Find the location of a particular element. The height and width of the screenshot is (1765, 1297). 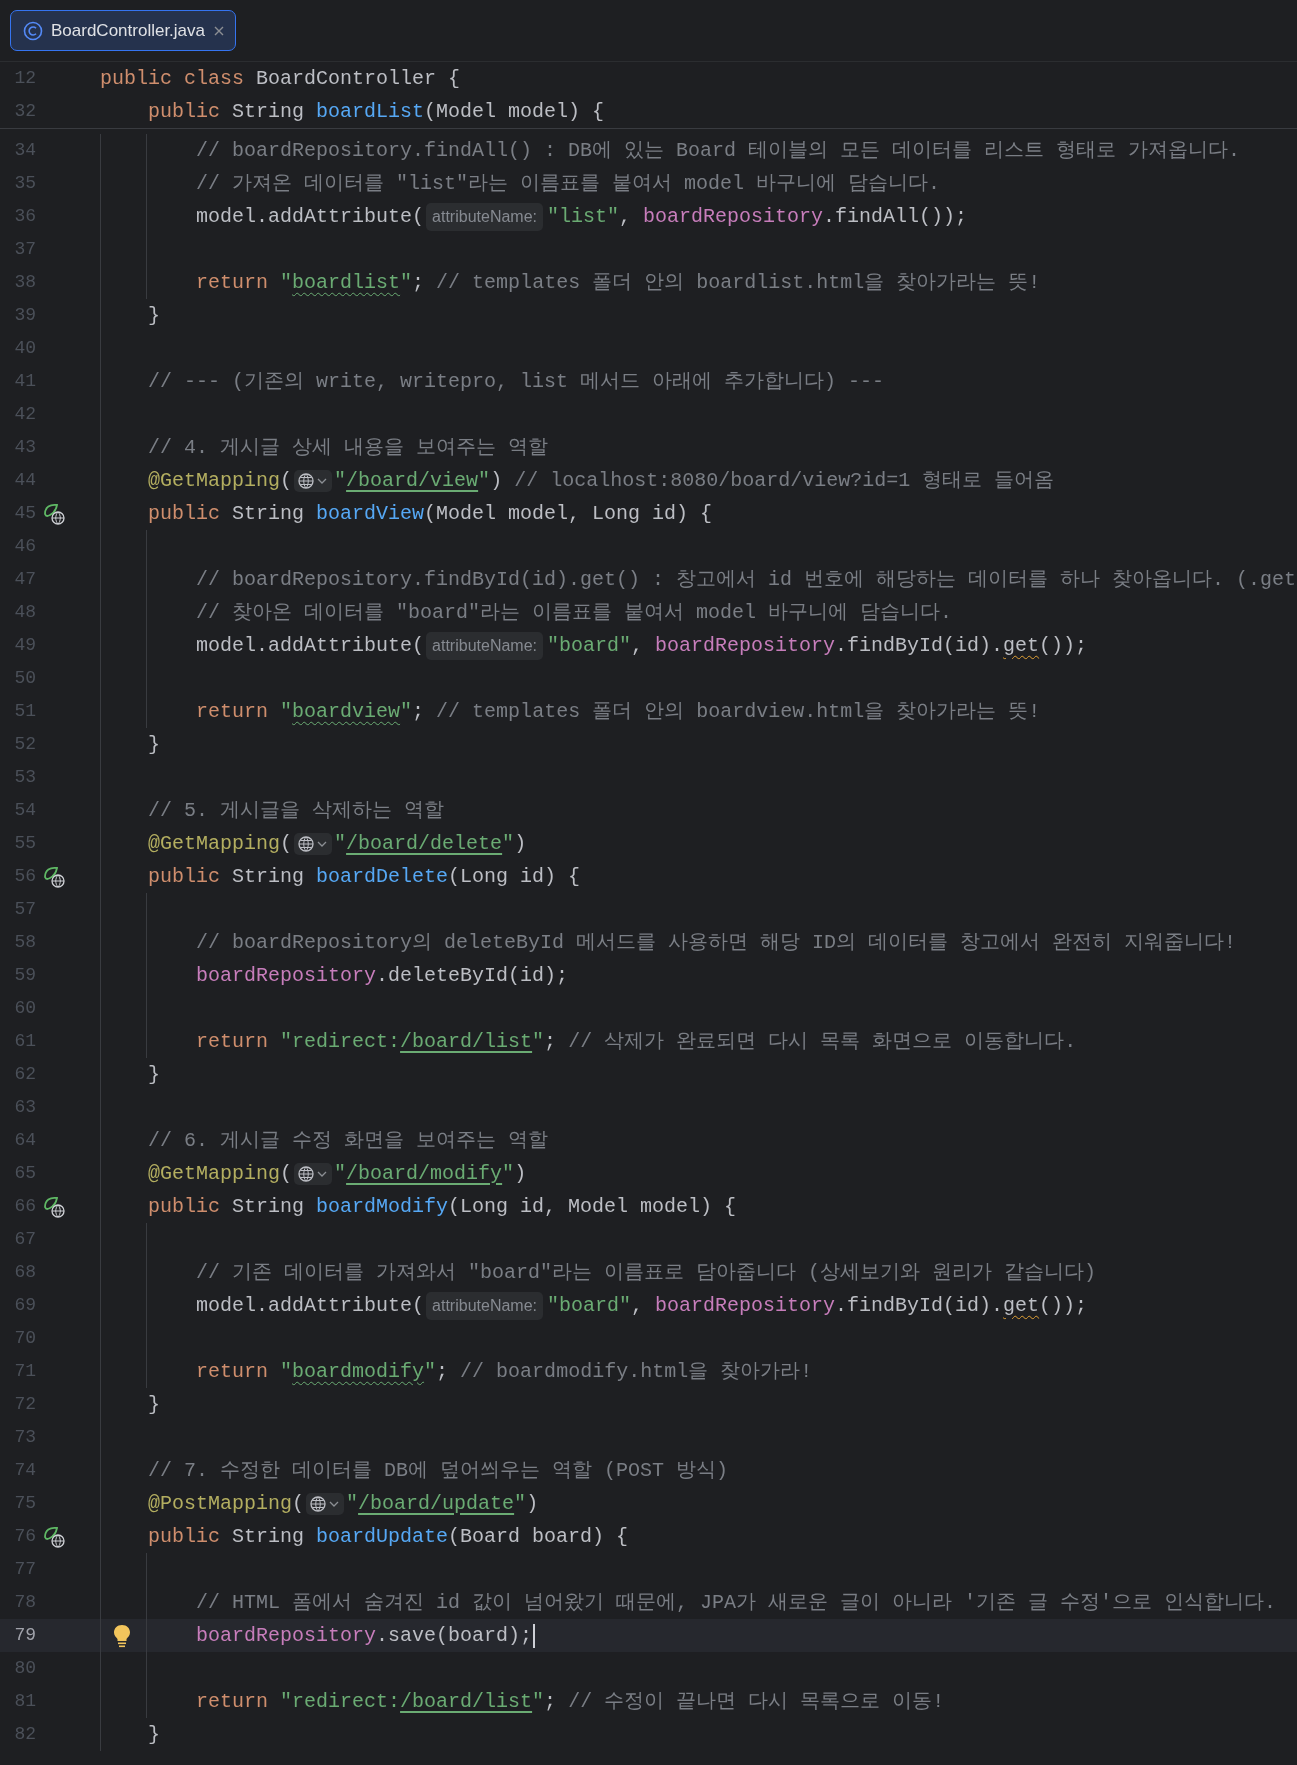

code-text: // 4. 게시글 상세 내용을 보여주는 역할 is located at coordinates (348, 447).